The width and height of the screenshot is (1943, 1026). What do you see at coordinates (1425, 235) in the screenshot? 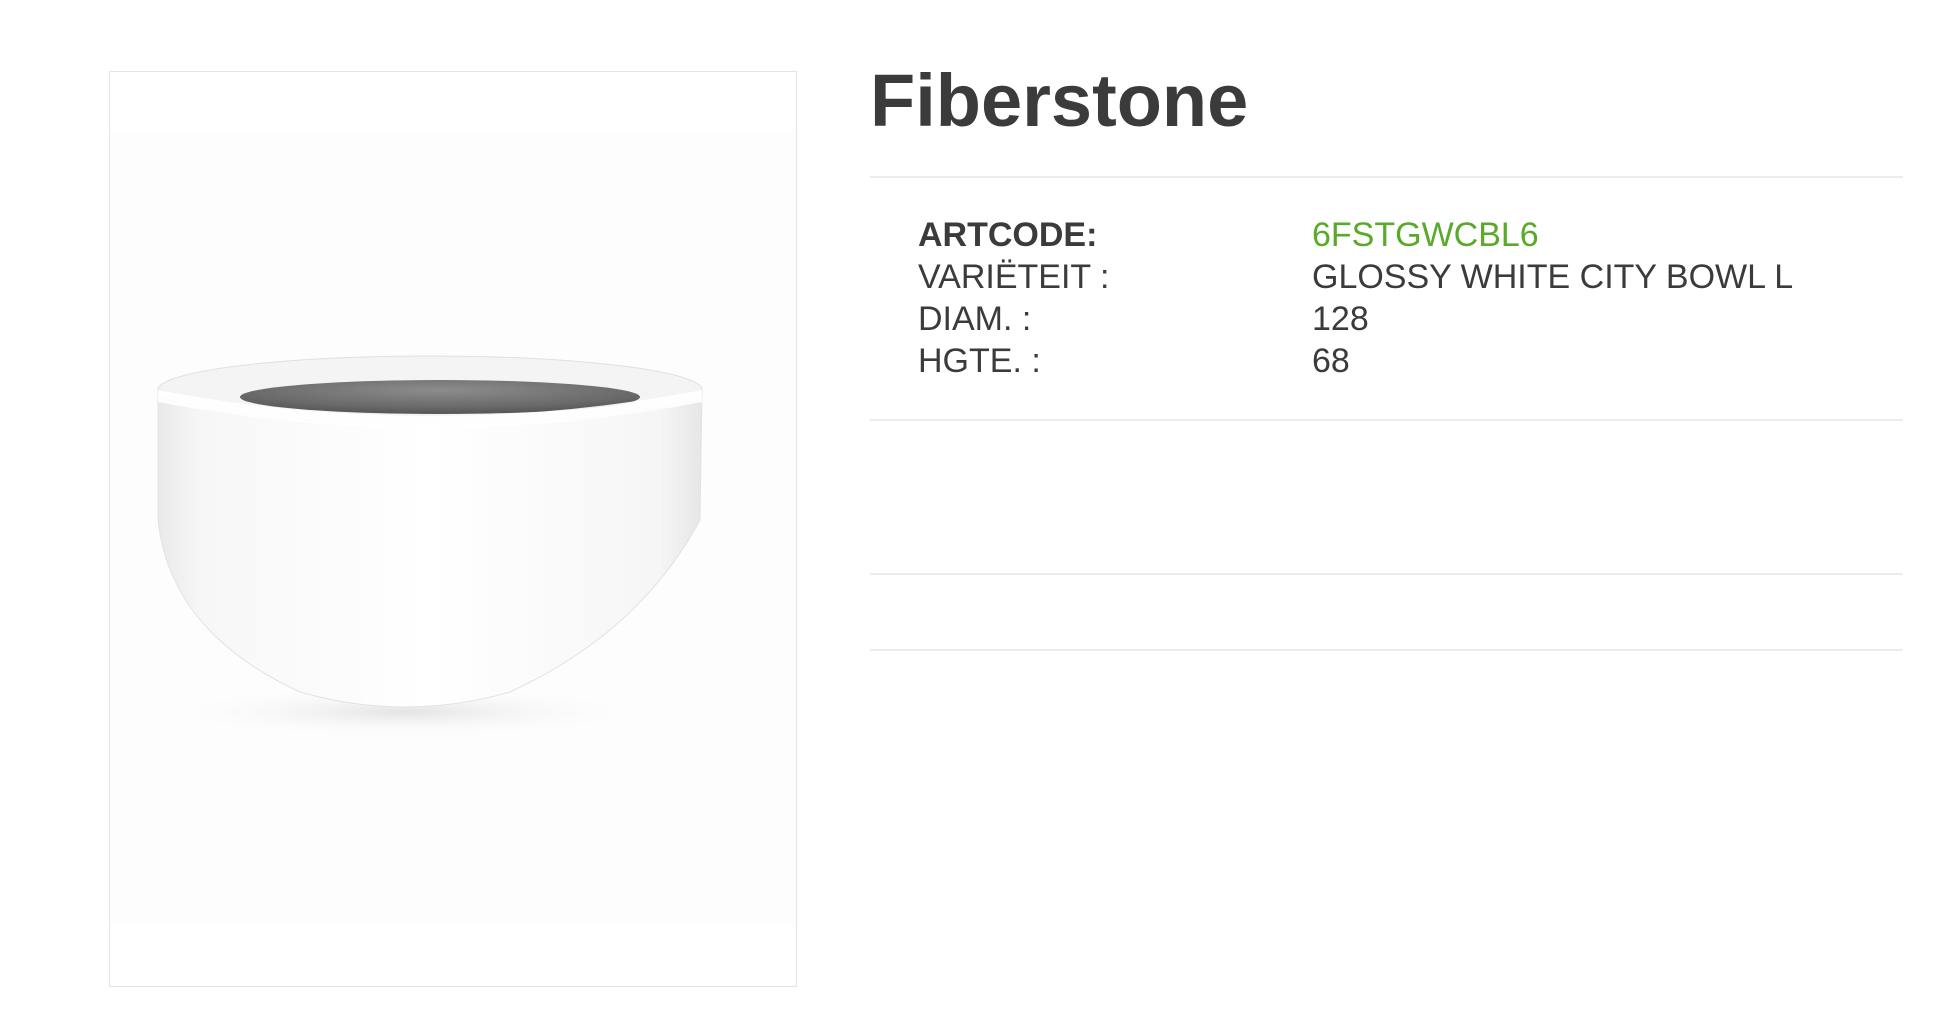
I see `spec-value-artcode: 6FSTGWCBL6` at bounding box center [1425, 235].